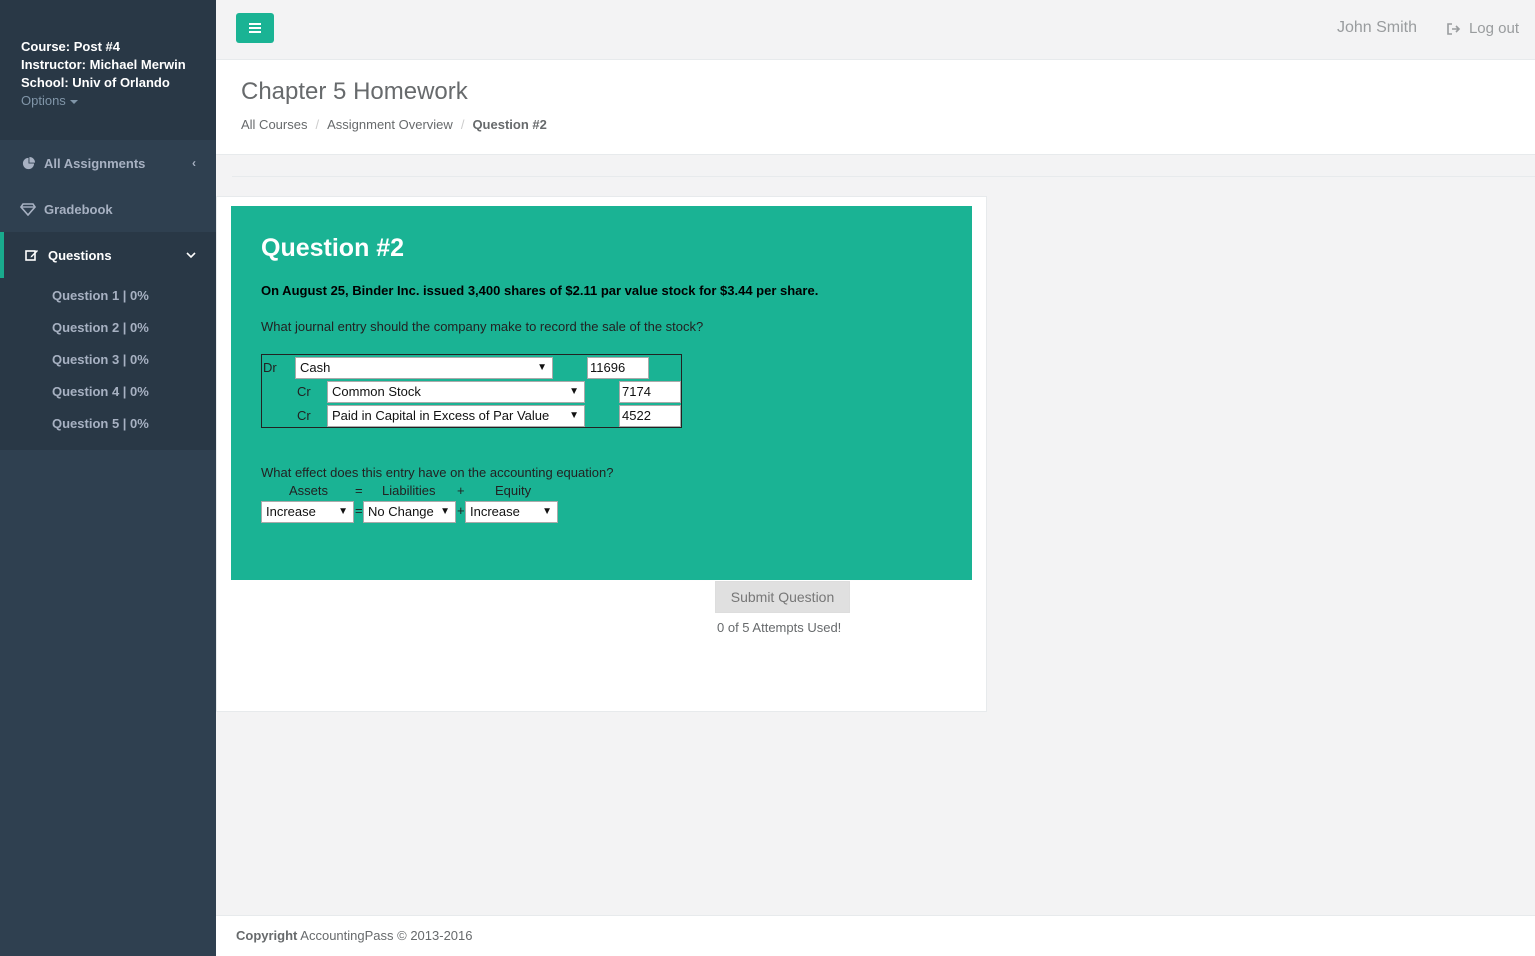  What do you see at coordinates (424, 368) in the screenshot?
I see `debit-account-select: Cash ▼` at bounding box center [424, 368].